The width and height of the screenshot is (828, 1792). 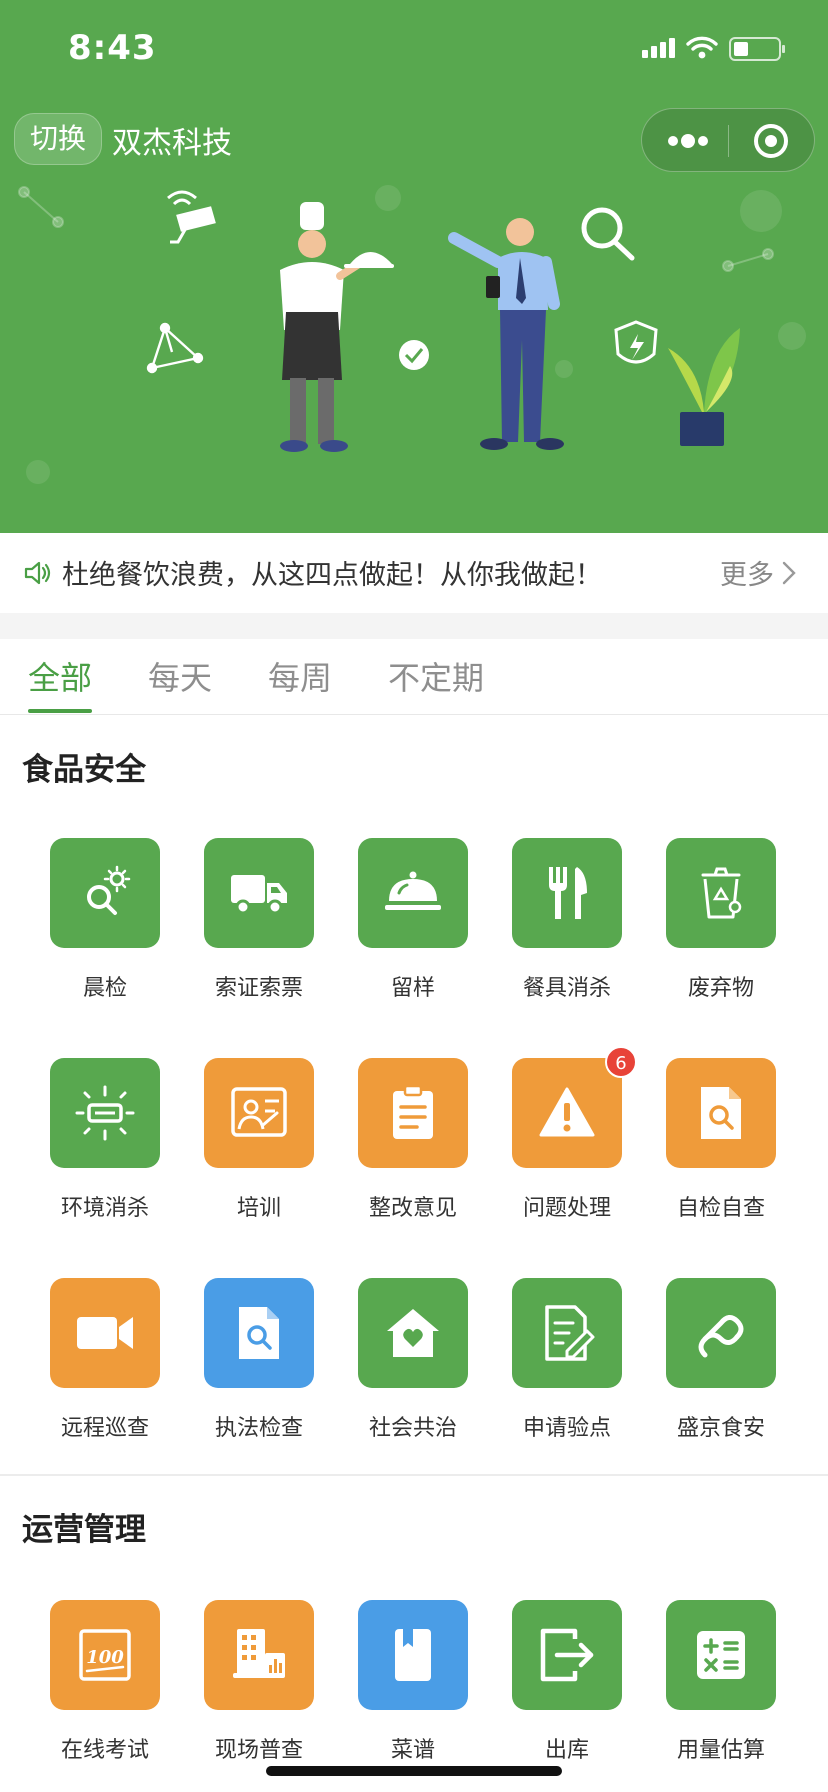 What do you see at coordinates (254, 1143) in the screenshot?
I see `grid-item-training: 培训` at bounding box center [254, 1143].